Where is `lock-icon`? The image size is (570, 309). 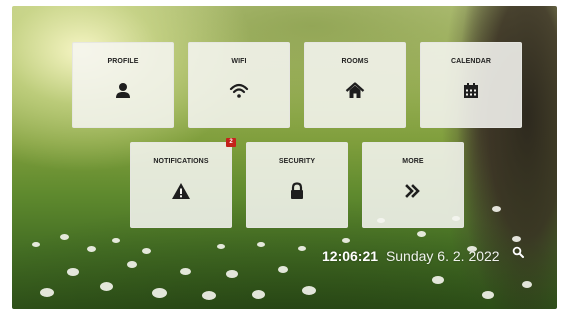
lock-icon is located at coordinates (297, 190).